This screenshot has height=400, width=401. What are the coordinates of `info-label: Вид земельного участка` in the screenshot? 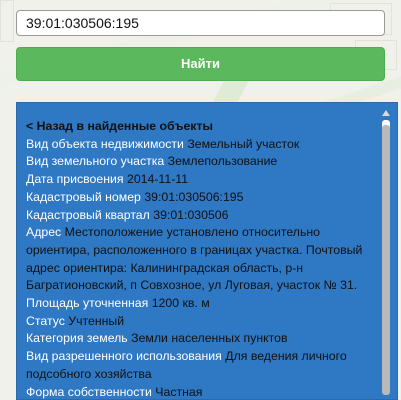 It's located at (95, 161).